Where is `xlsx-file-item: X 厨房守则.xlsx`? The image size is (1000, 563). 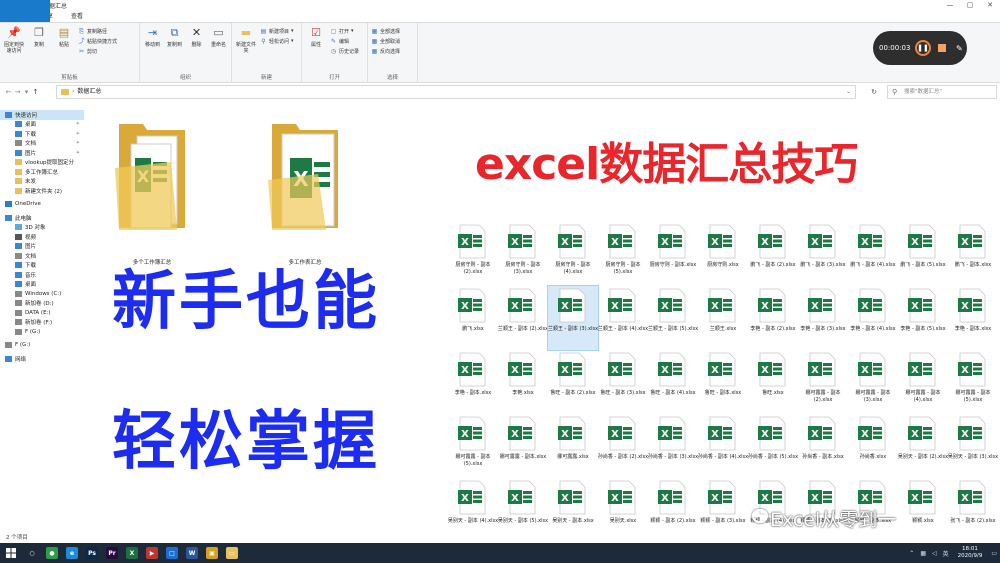 xlsx-file-item: X 厨房守则.xlsx is located at coordinates (723, 254).